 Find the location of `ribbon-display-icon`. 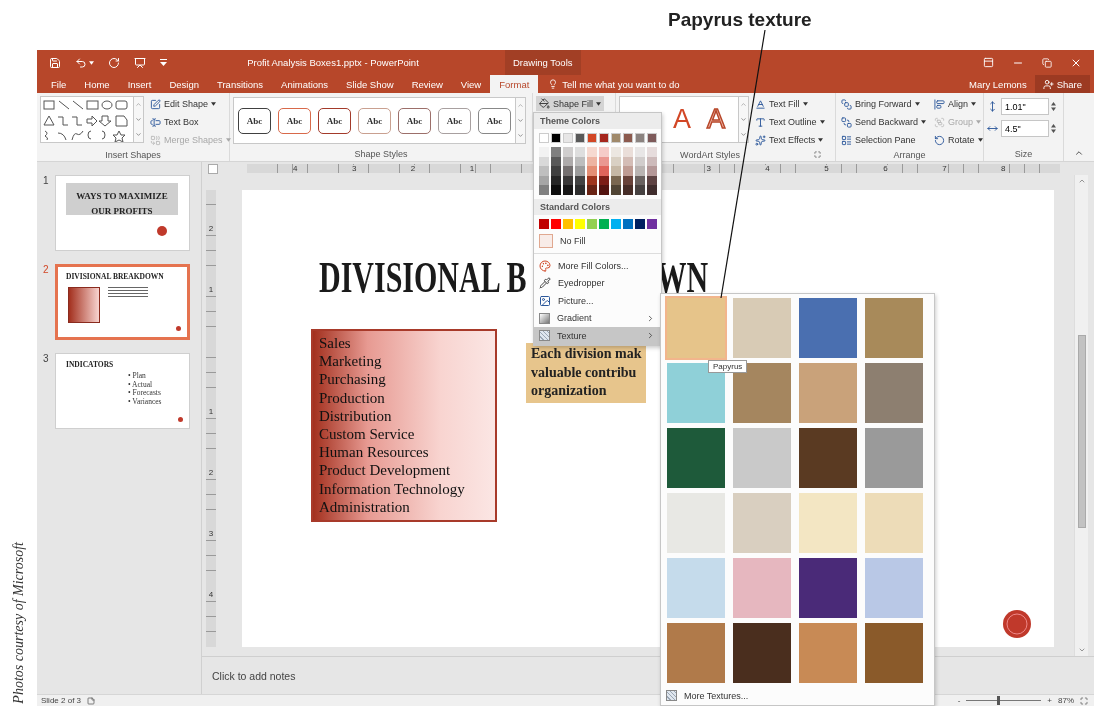

ribbon-display-icon is located at coordinates (988, 62).